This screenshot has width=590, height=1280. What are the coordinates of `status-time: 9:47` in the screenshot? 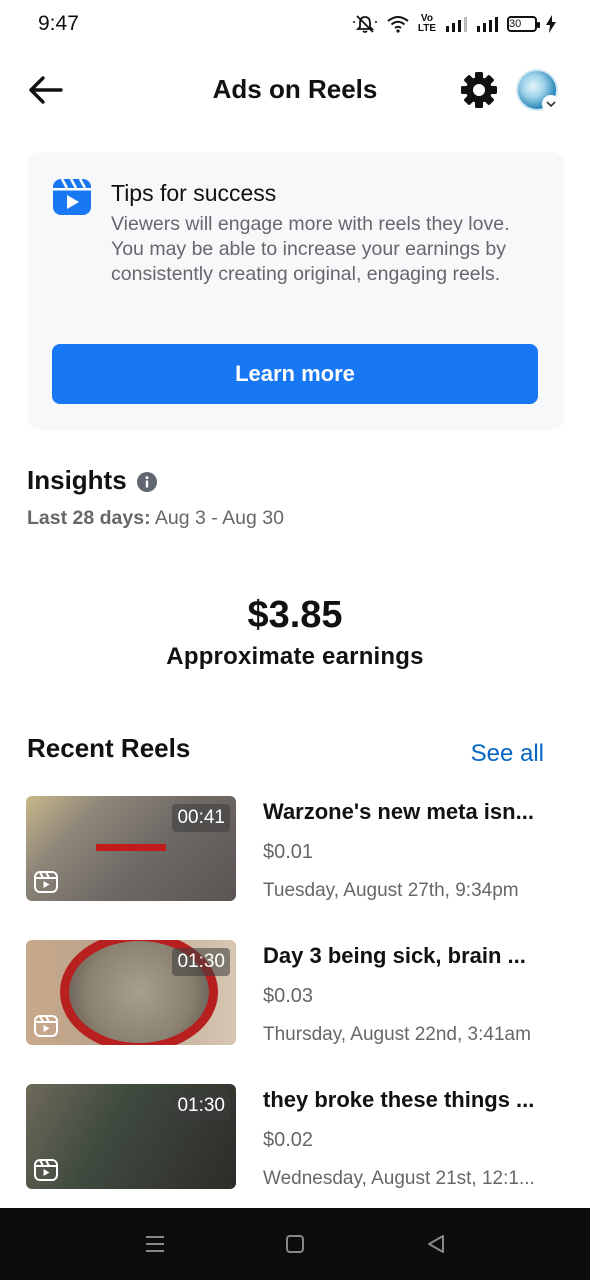 It's located at (58, 23).